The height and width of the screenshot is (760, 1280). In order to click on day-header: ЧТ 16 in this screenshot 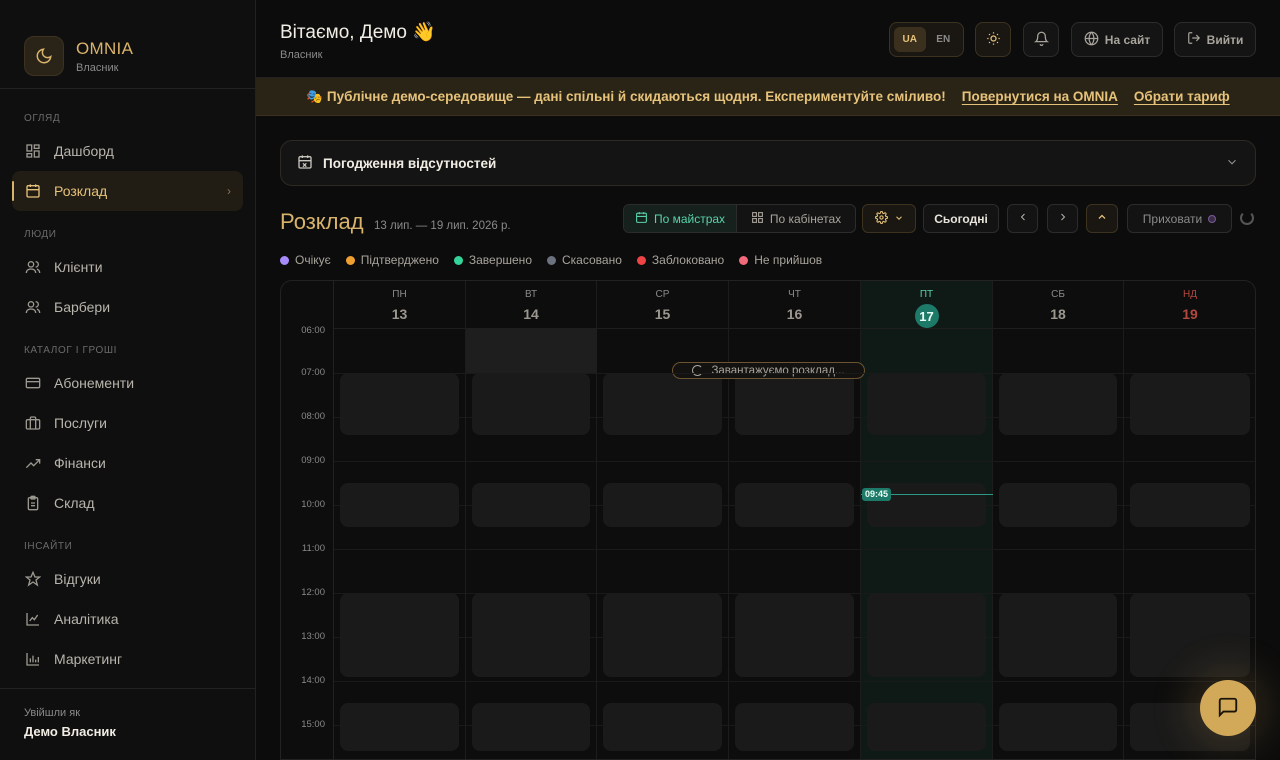, I will do `click(794, 305)`.